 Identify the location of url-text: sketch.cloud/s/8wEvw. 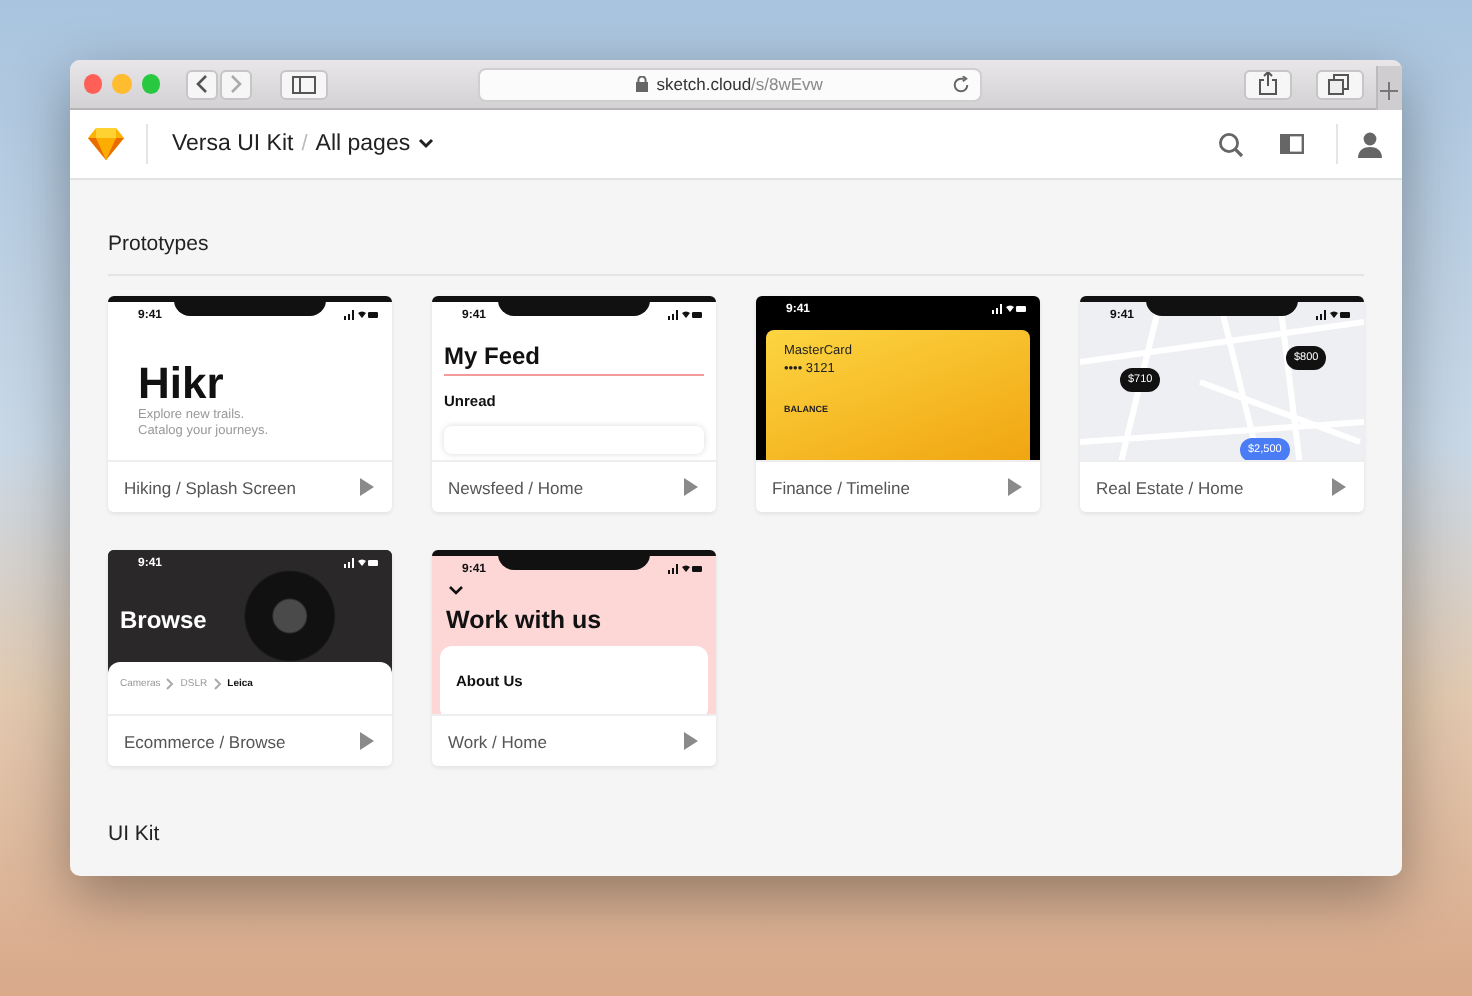
(739, 84).